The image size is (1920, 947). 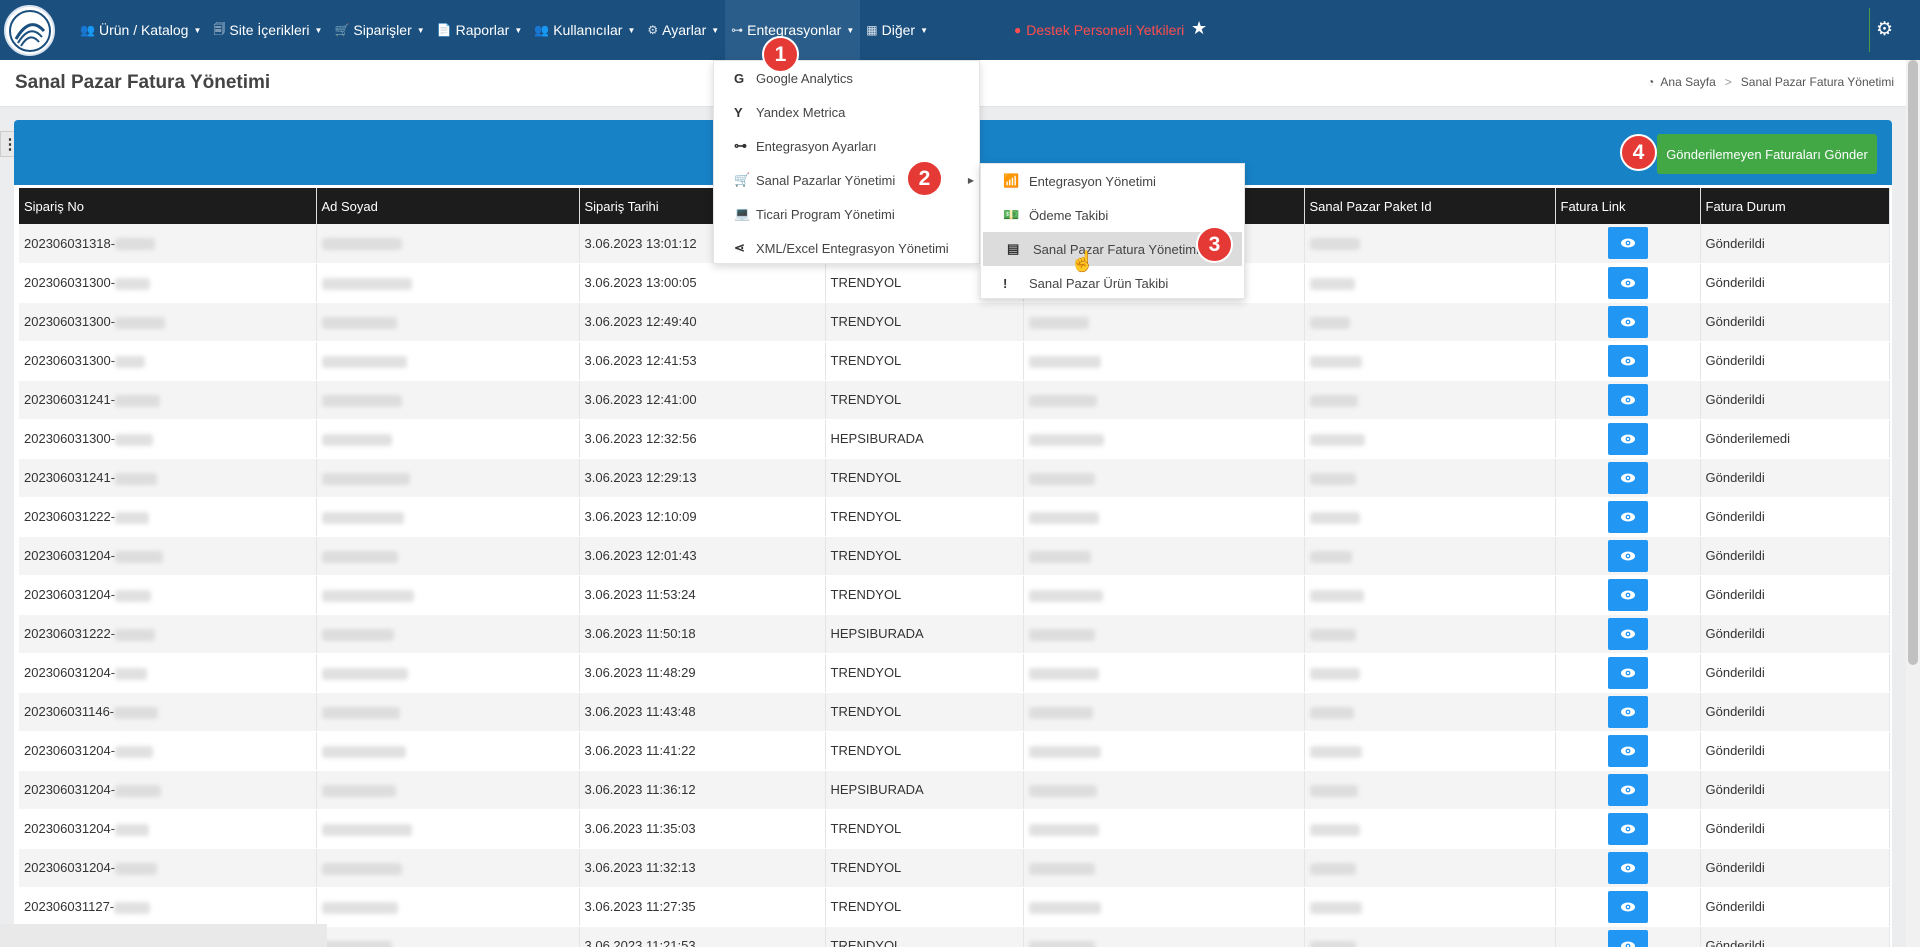 I want to click on company-logo, so click(x=29, y=30).